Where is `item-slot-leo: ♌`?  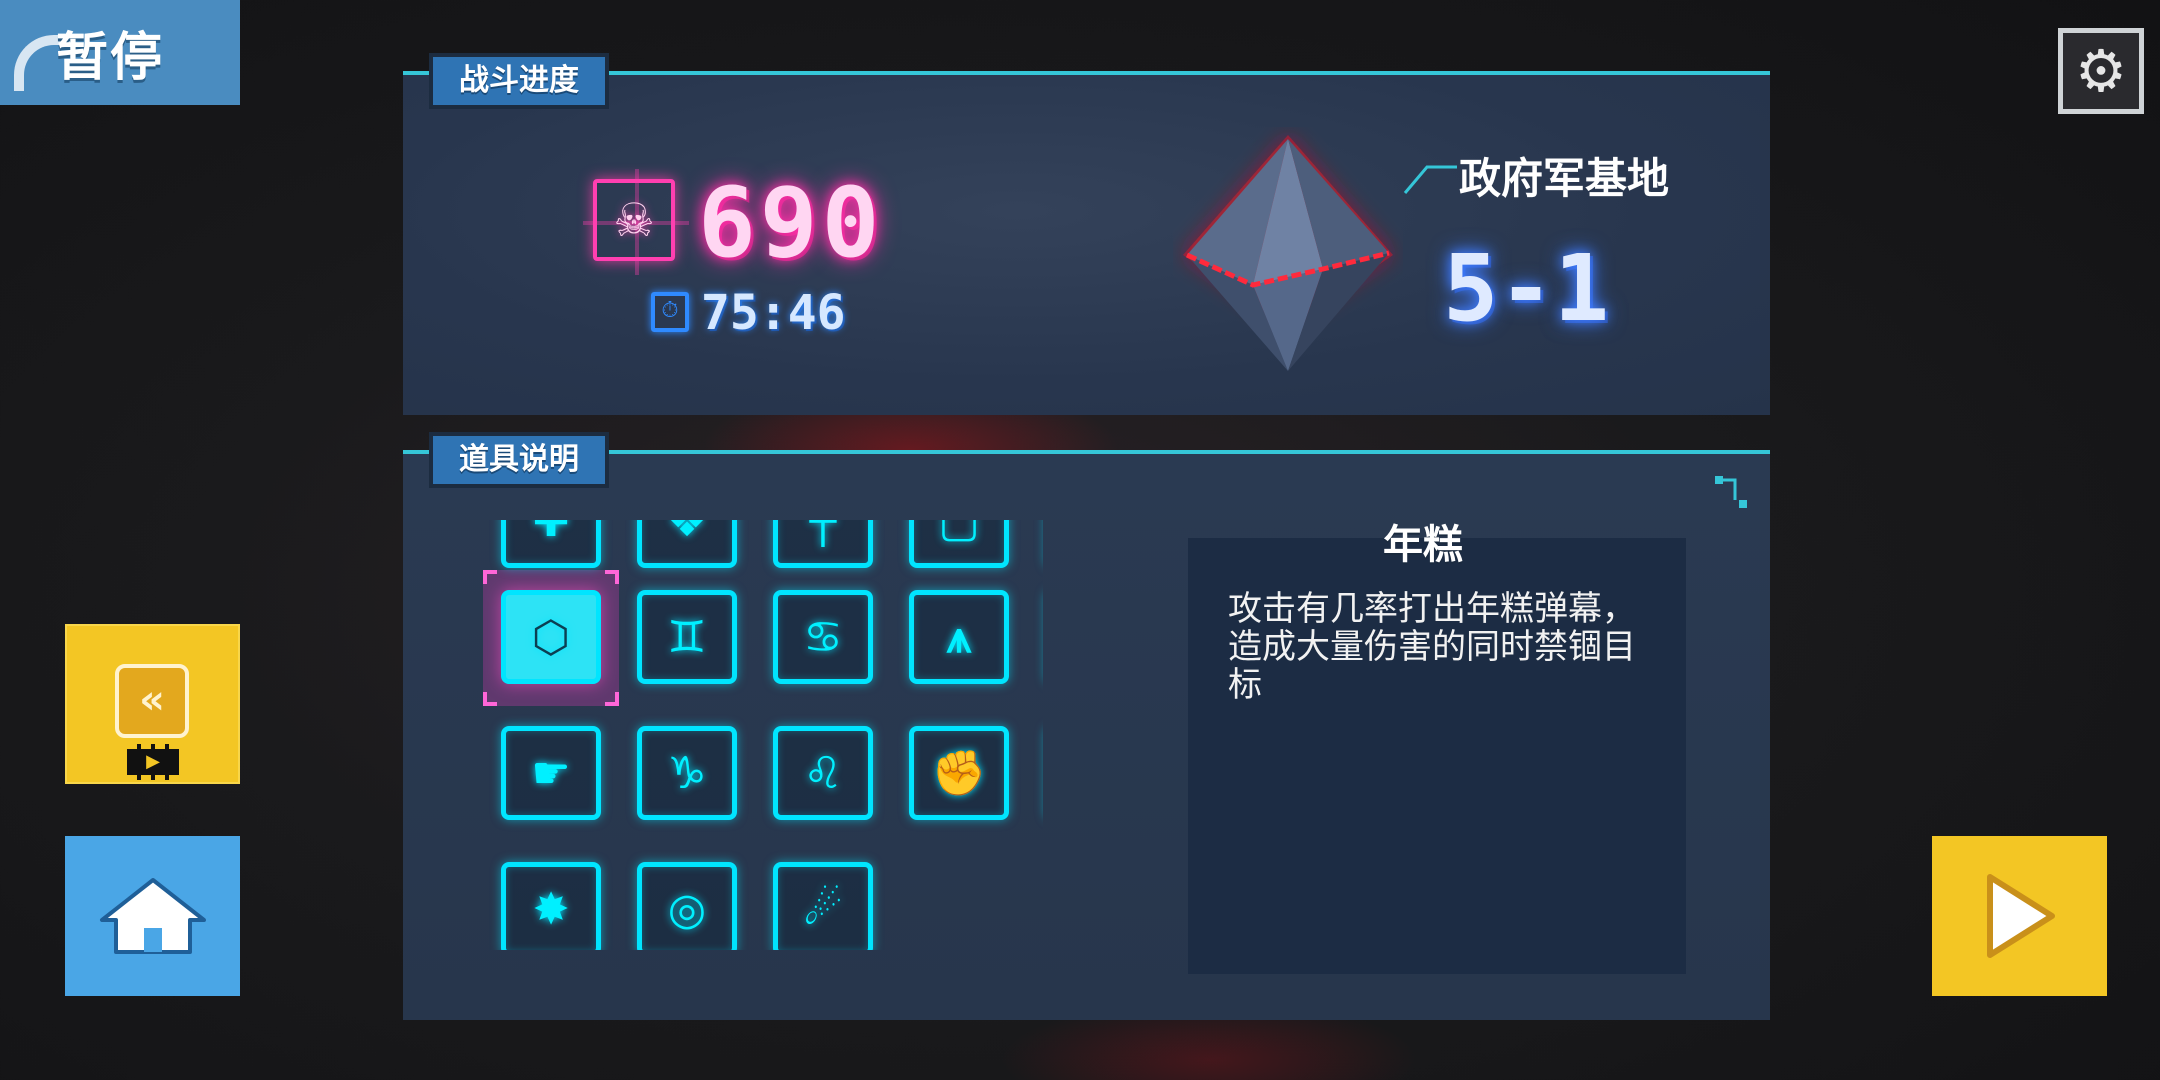 item-slot-leo: ♌ is located at coordinates (823, 773).